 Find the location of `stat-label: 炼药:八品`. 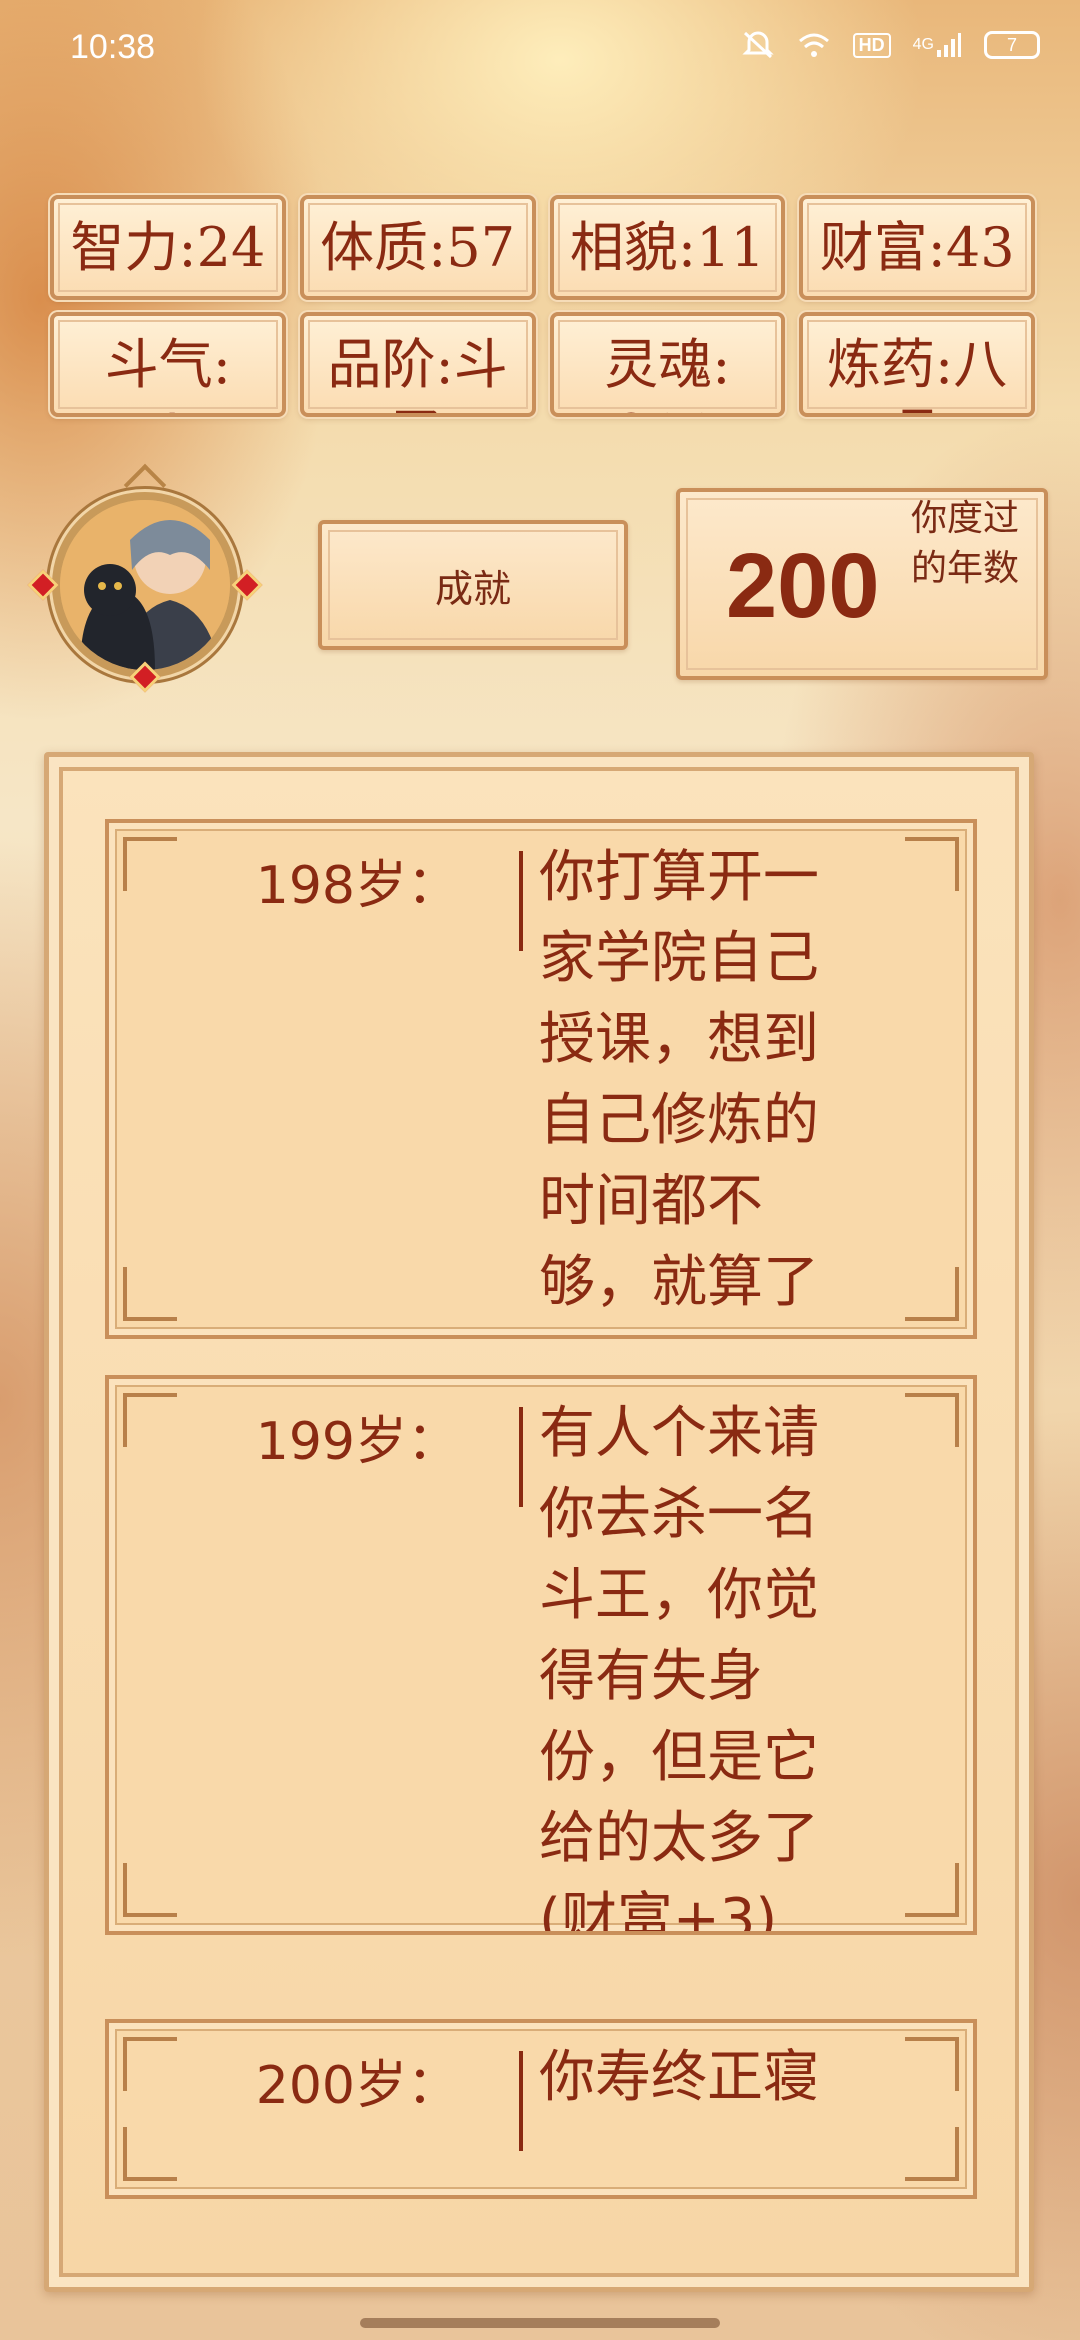

stat-label: 炼药:八品 is located at coordinates (917, 373).